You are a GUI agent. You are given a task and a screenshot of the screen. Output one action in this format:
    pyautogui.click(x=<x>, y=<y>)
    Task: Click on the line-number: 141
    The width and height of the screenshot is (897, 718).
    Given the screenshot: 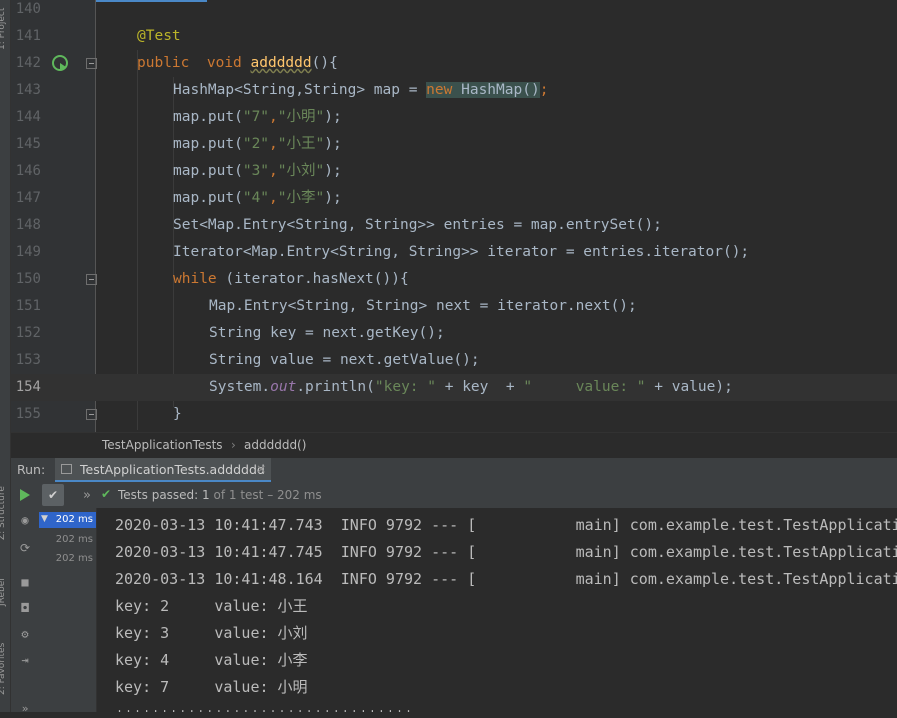 What is the action you would take?
    pyautogui.click(x=28, y=36)
    